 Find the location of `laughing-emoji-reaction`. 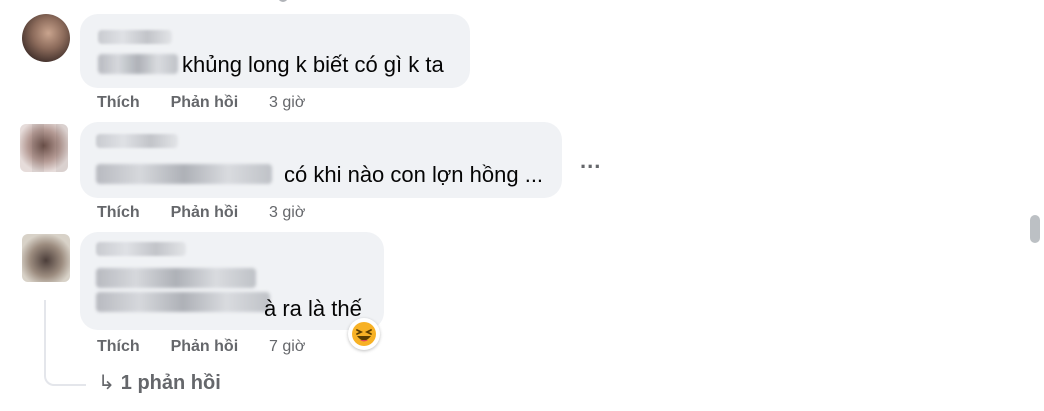

laughing-emoji-reaction is located at coordinates (364, 334).